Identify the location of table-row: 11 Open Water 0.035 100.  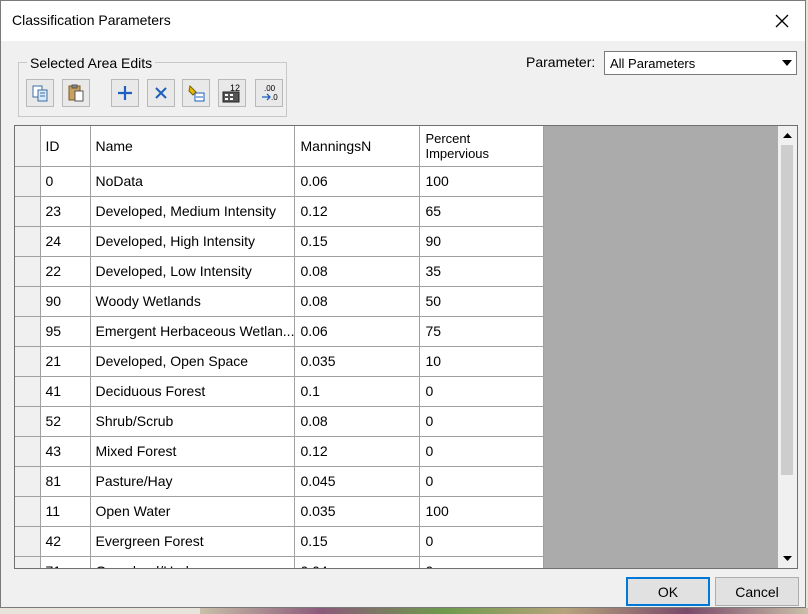
(280, 511).